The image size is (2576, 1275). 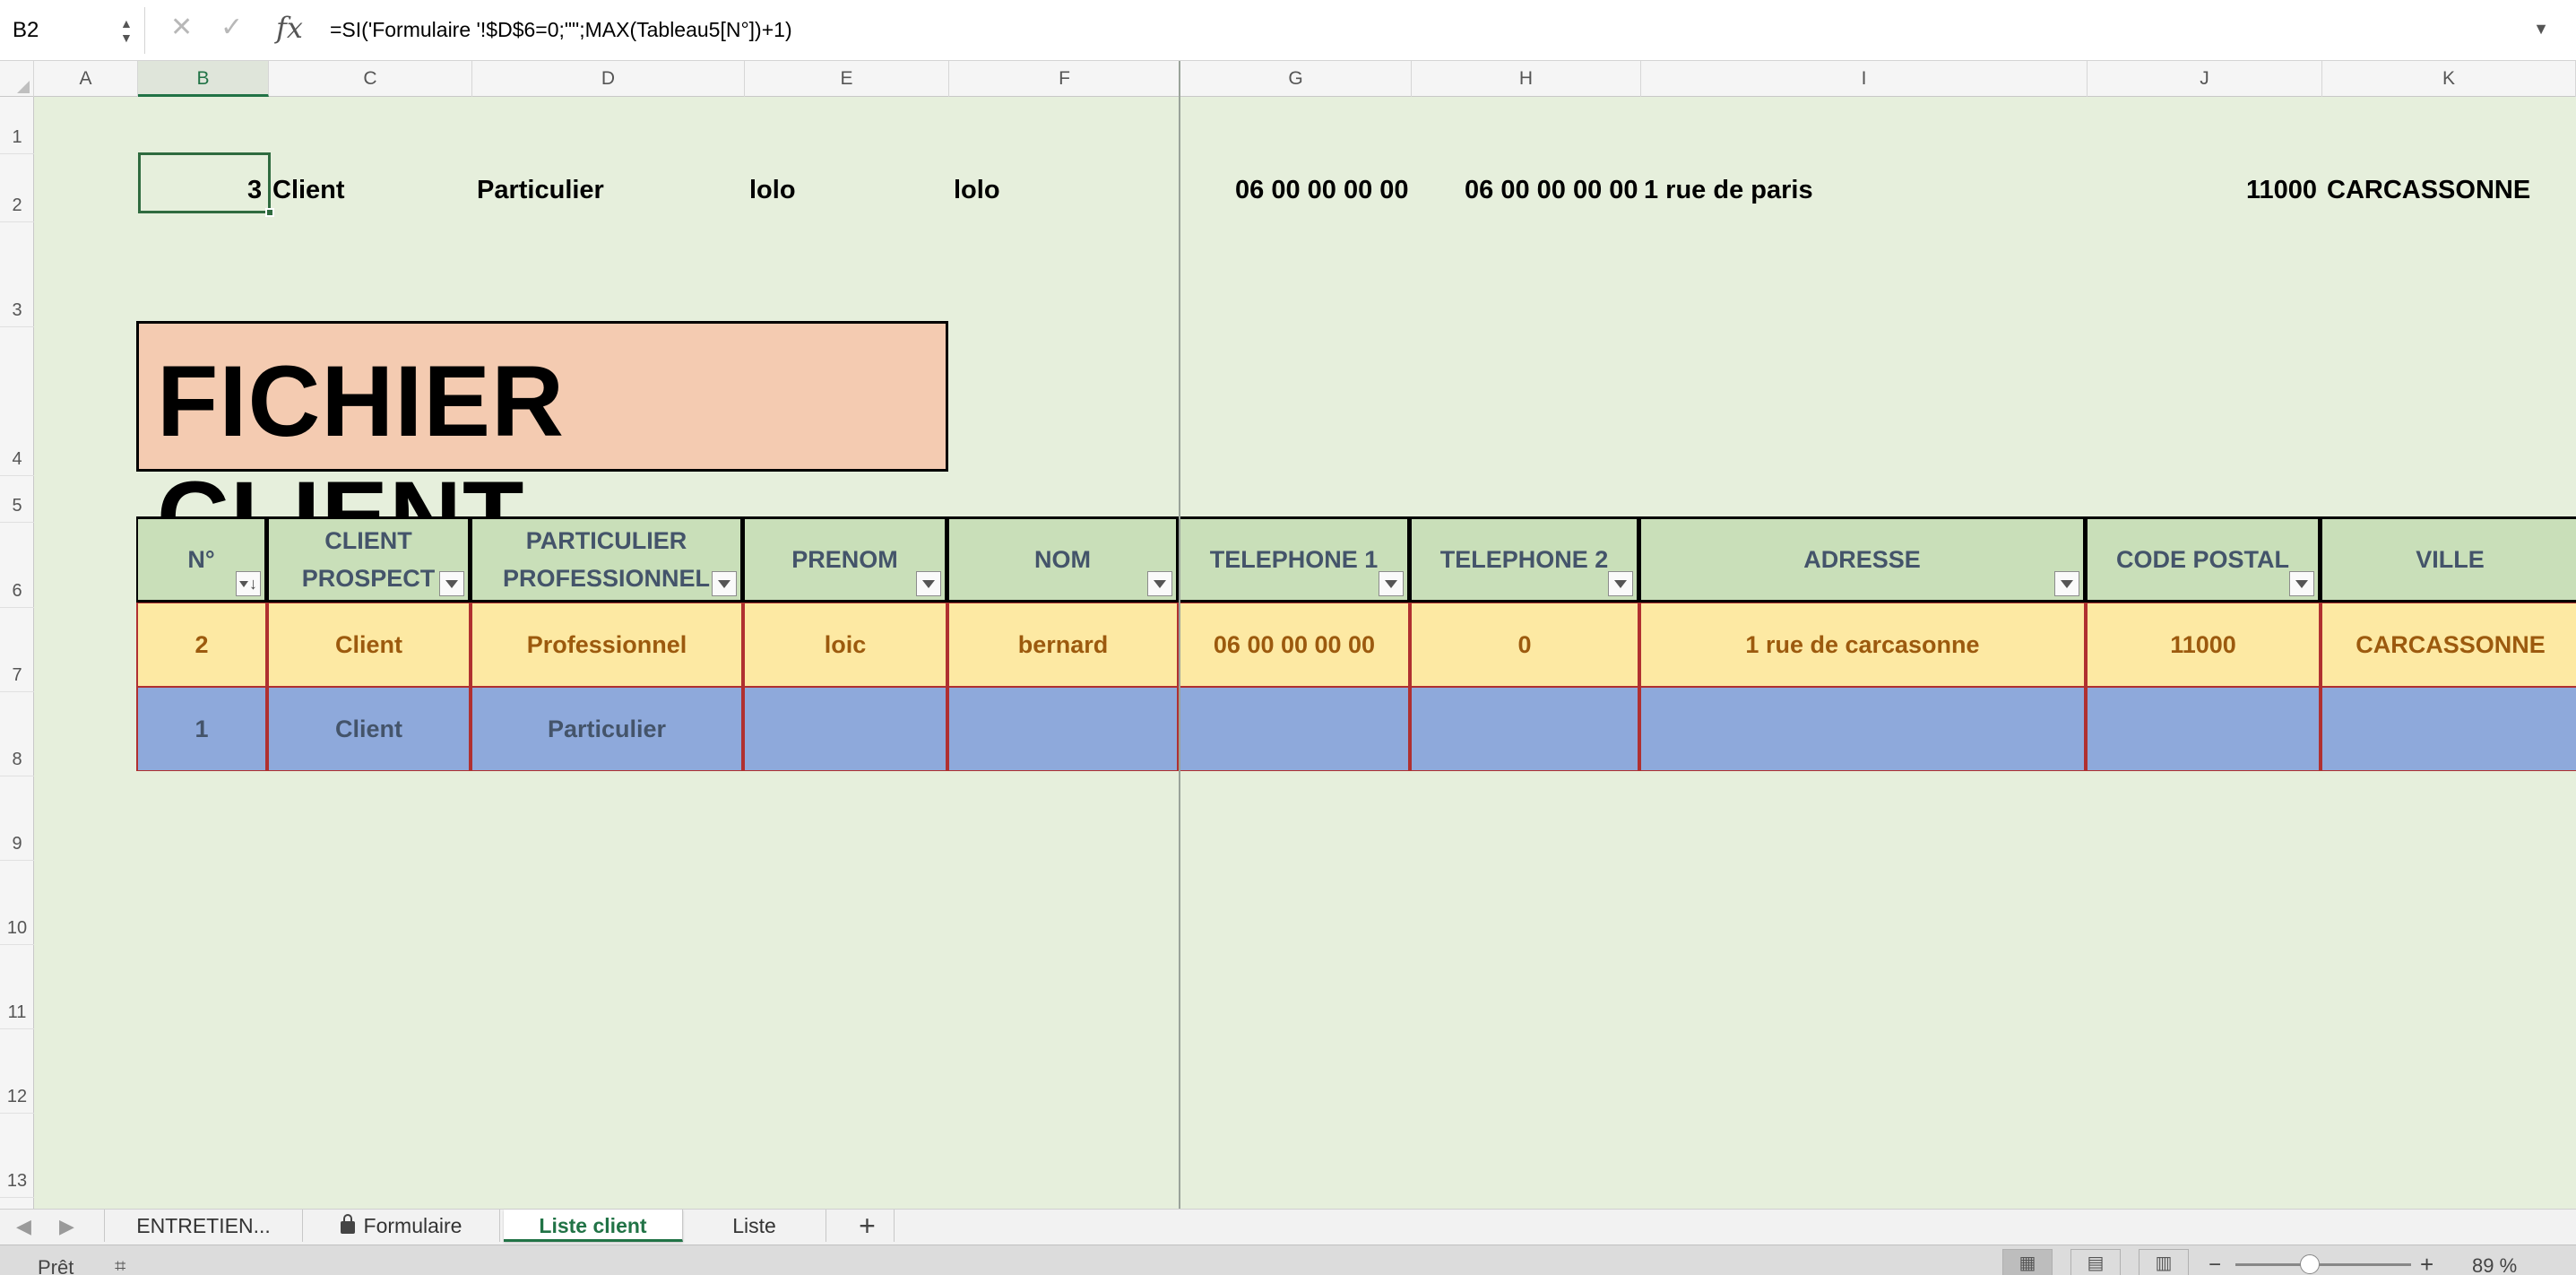 I want to click on row-header-5: 5, so click(x=17, y=499).